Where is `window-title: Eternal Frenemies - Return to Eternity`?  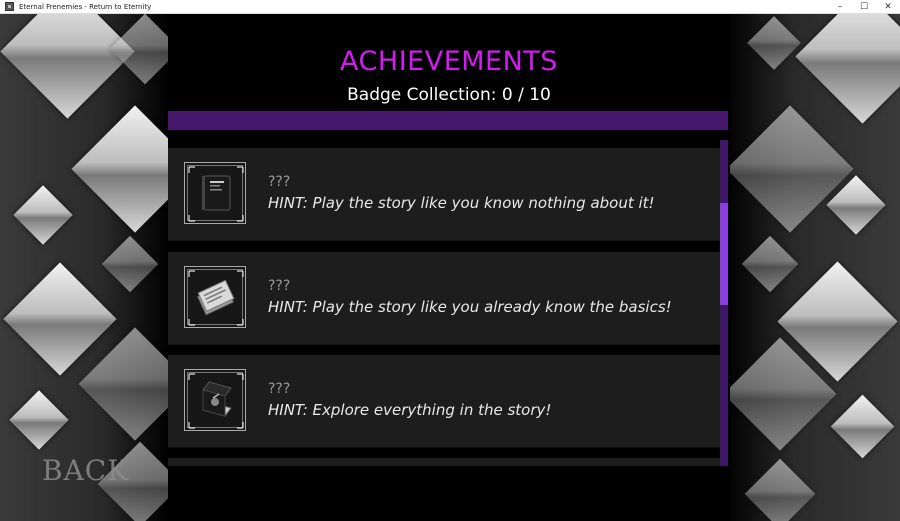
window-title: Eternal Frenemies - Return to Eternity is located at coordinates (85, 6).